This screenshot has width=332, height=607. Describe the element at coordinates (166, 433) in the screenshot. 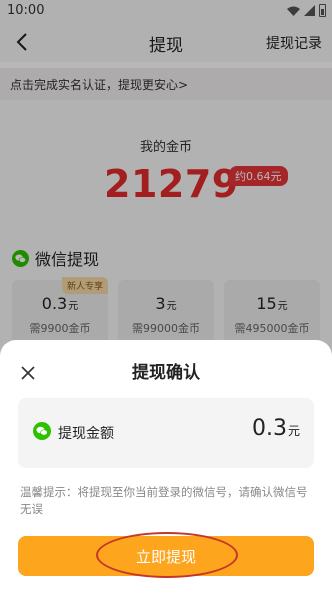

I see `withdraw-amount-box: 提现金额 0.3元` at that location.